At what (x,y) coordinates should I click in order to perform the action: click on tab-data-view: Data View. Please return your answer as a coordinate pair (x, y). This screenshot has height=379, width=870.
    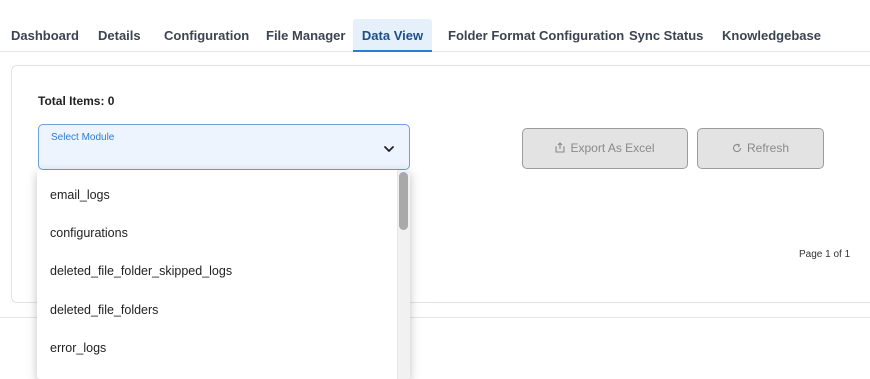
    Looking at the image, I should click on (392, 35).